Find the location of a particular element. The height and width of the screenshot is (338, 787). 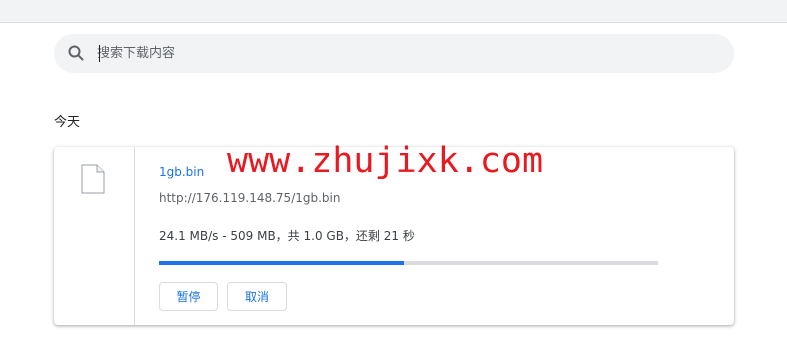

date-section-label: 今天 is located at coordinates (67, 122).